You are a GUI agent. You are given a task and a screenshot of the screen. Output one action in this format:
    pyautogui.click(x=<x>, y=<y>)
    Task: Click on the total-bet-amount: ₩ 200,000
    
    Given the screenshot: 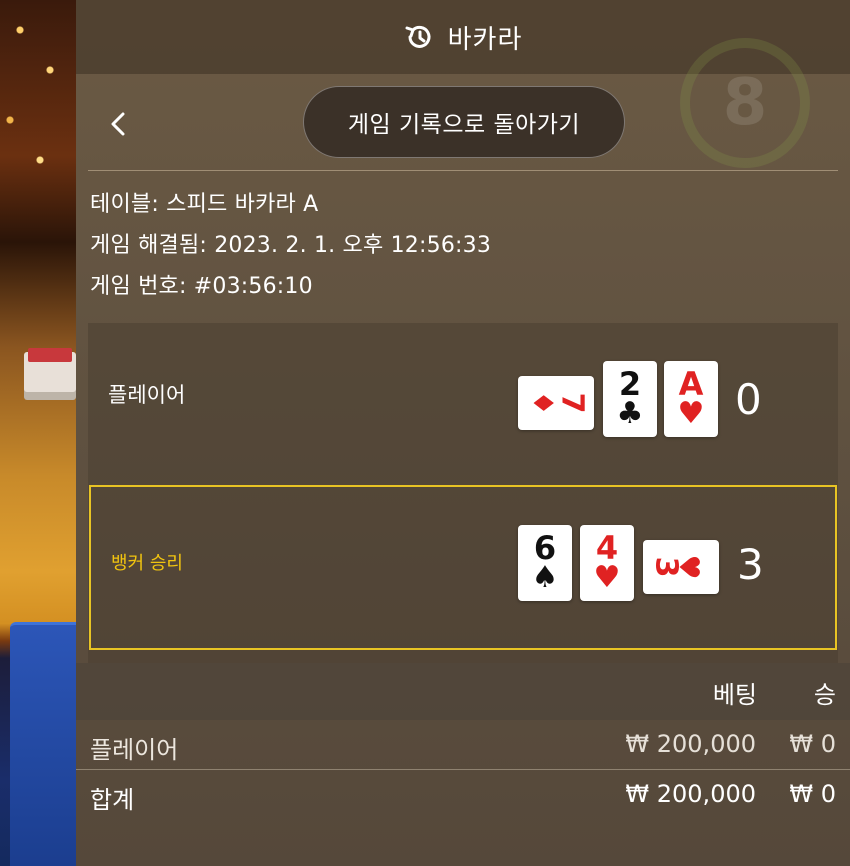 What is the action you would take?
    pyautogui.click(x=690, y=794)
    